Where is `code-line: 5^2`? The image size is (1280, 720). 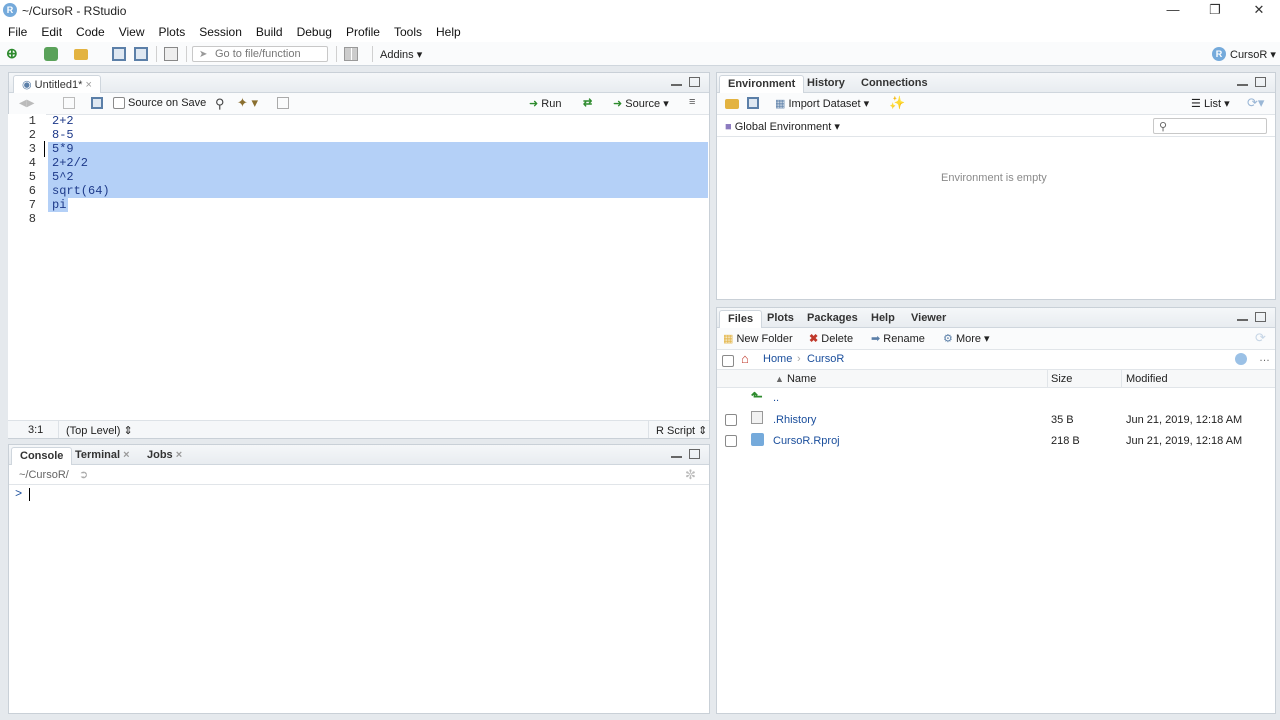
code-line: 5^2 is located at coordinates (63, 177).